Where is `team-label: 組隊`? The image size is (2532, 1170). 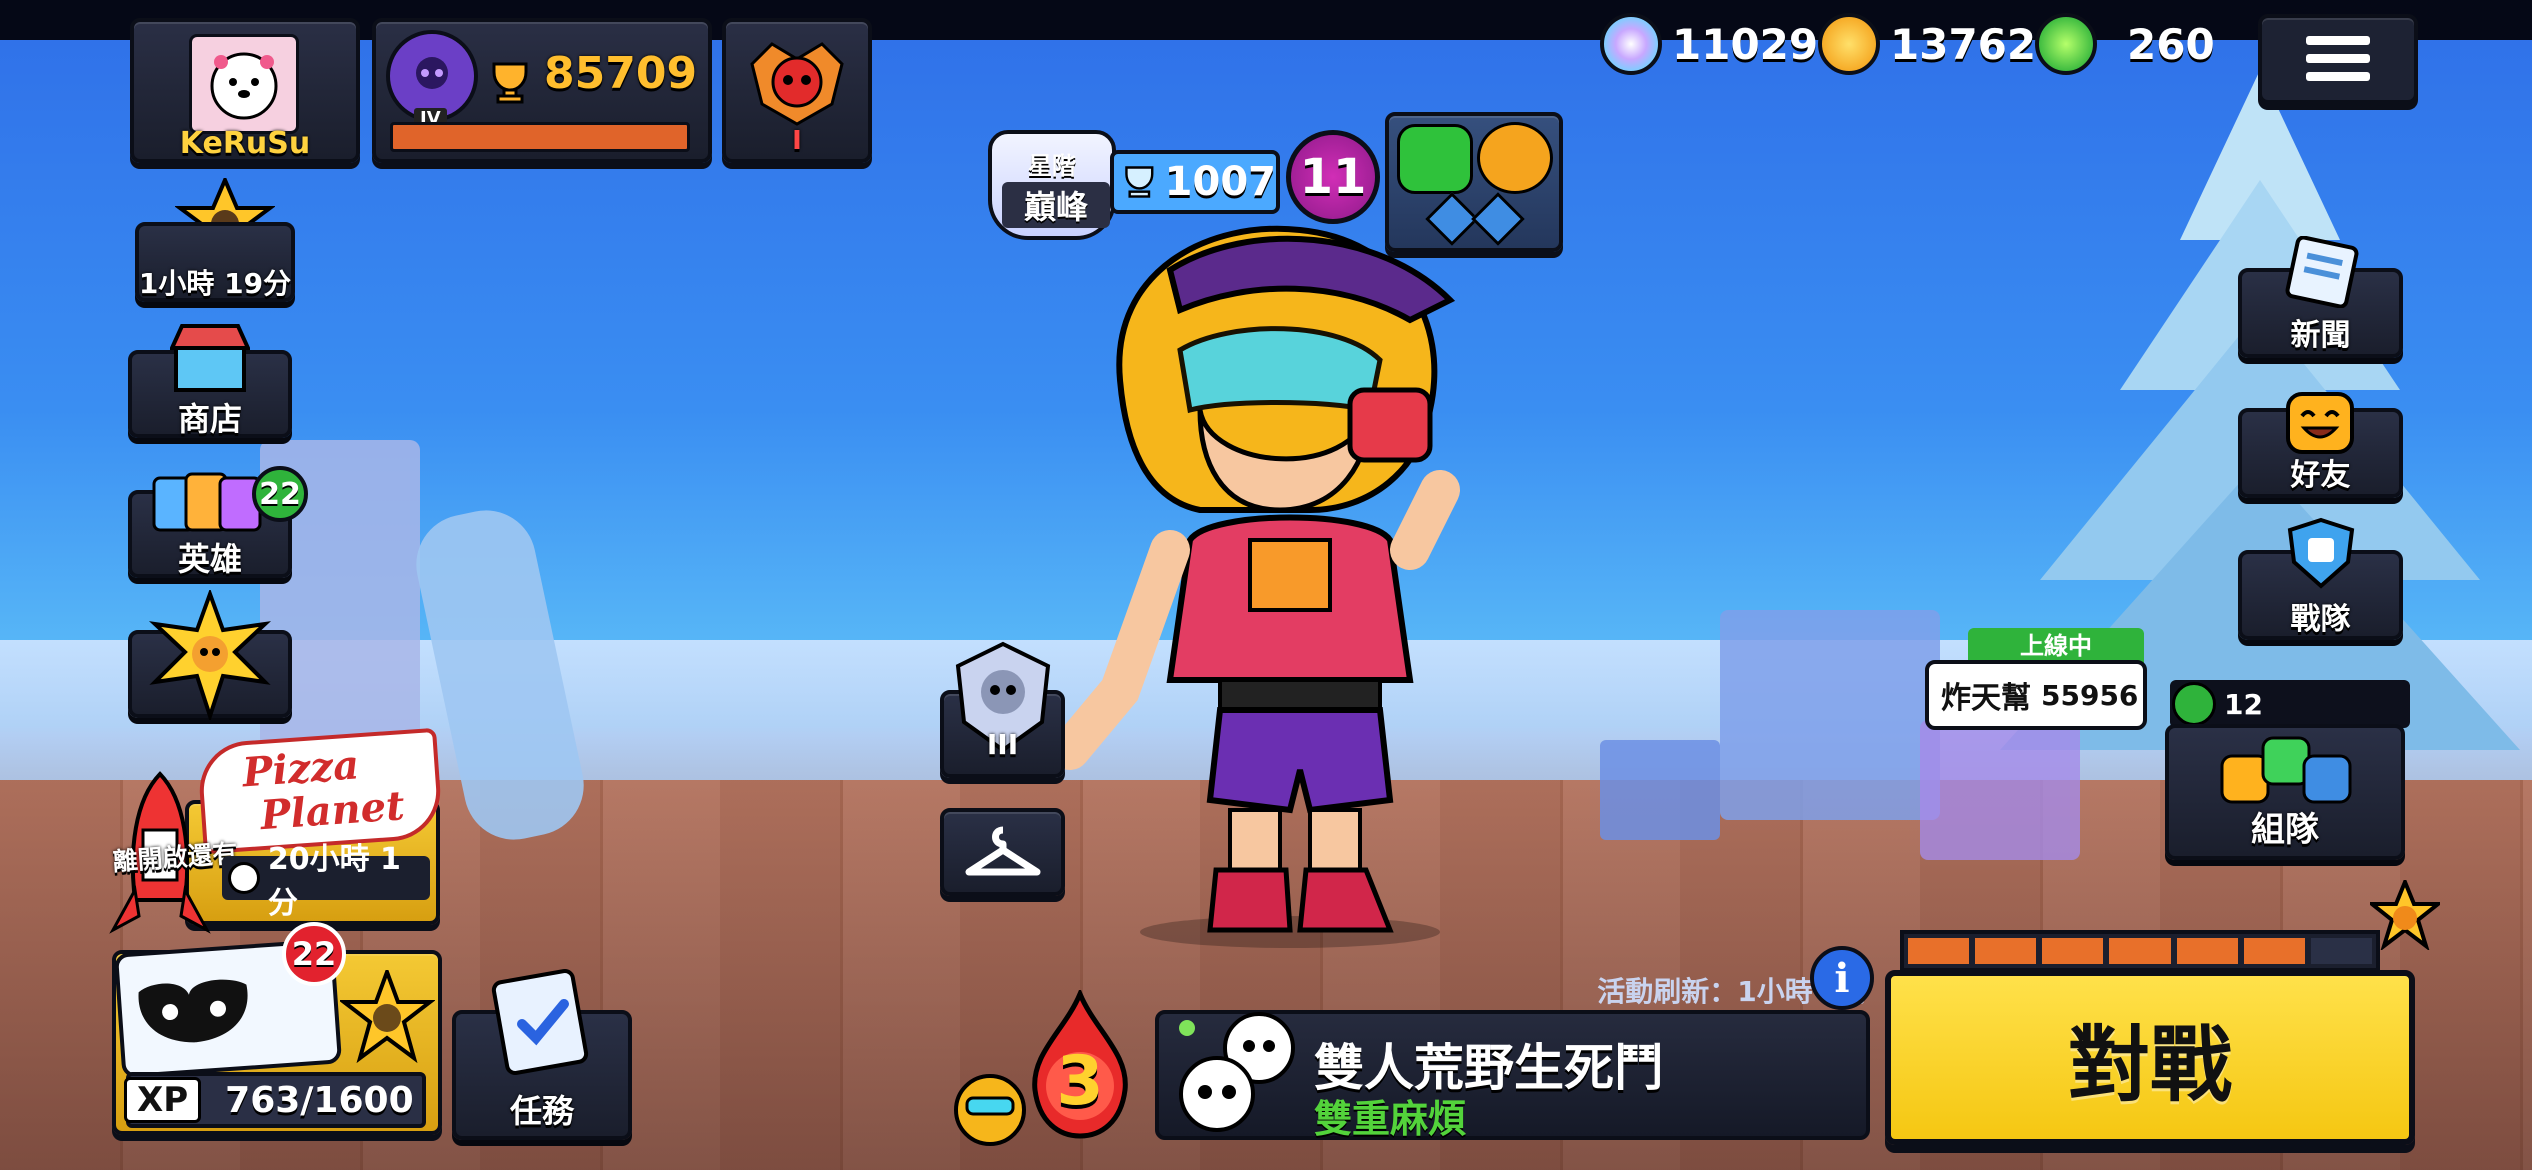 team-label: 組隊 is located at coordinates (2285, 830).